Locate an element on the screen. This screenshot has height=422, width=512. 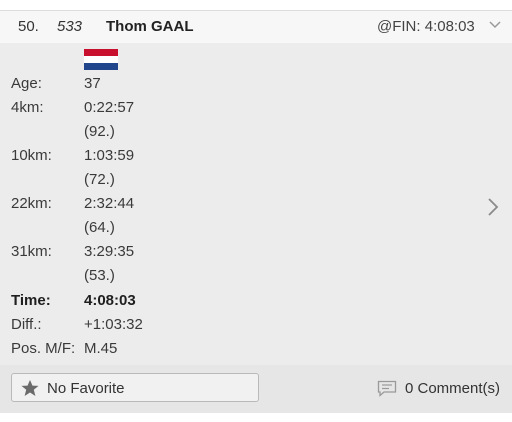
flag-stripe-red is located at coordinates (101, 52).